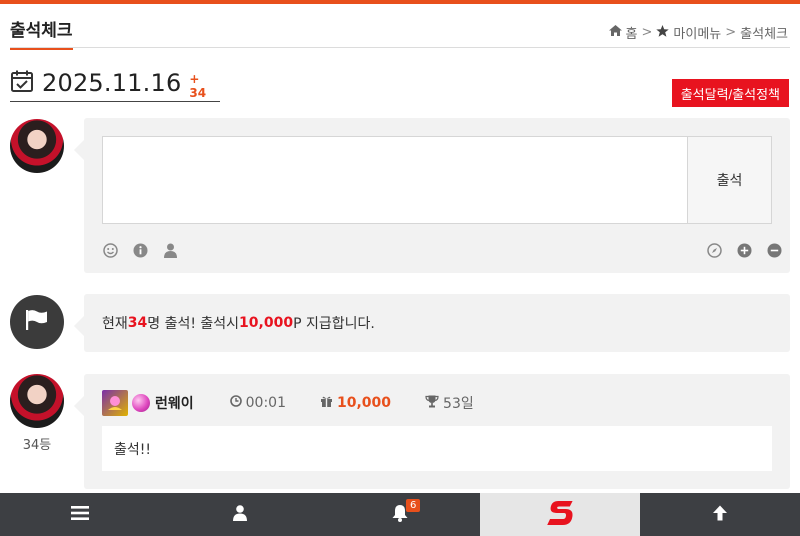 Image resolution: width=800 pixels, height=536 pixels. Describe the element at coordinates (141, 403) in the screenshot. I see `gem-icon` at that location.